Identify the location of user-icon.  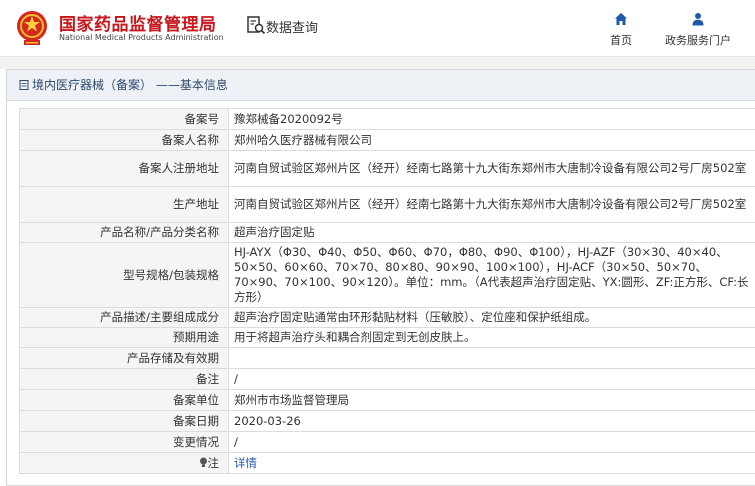
(698, 19).